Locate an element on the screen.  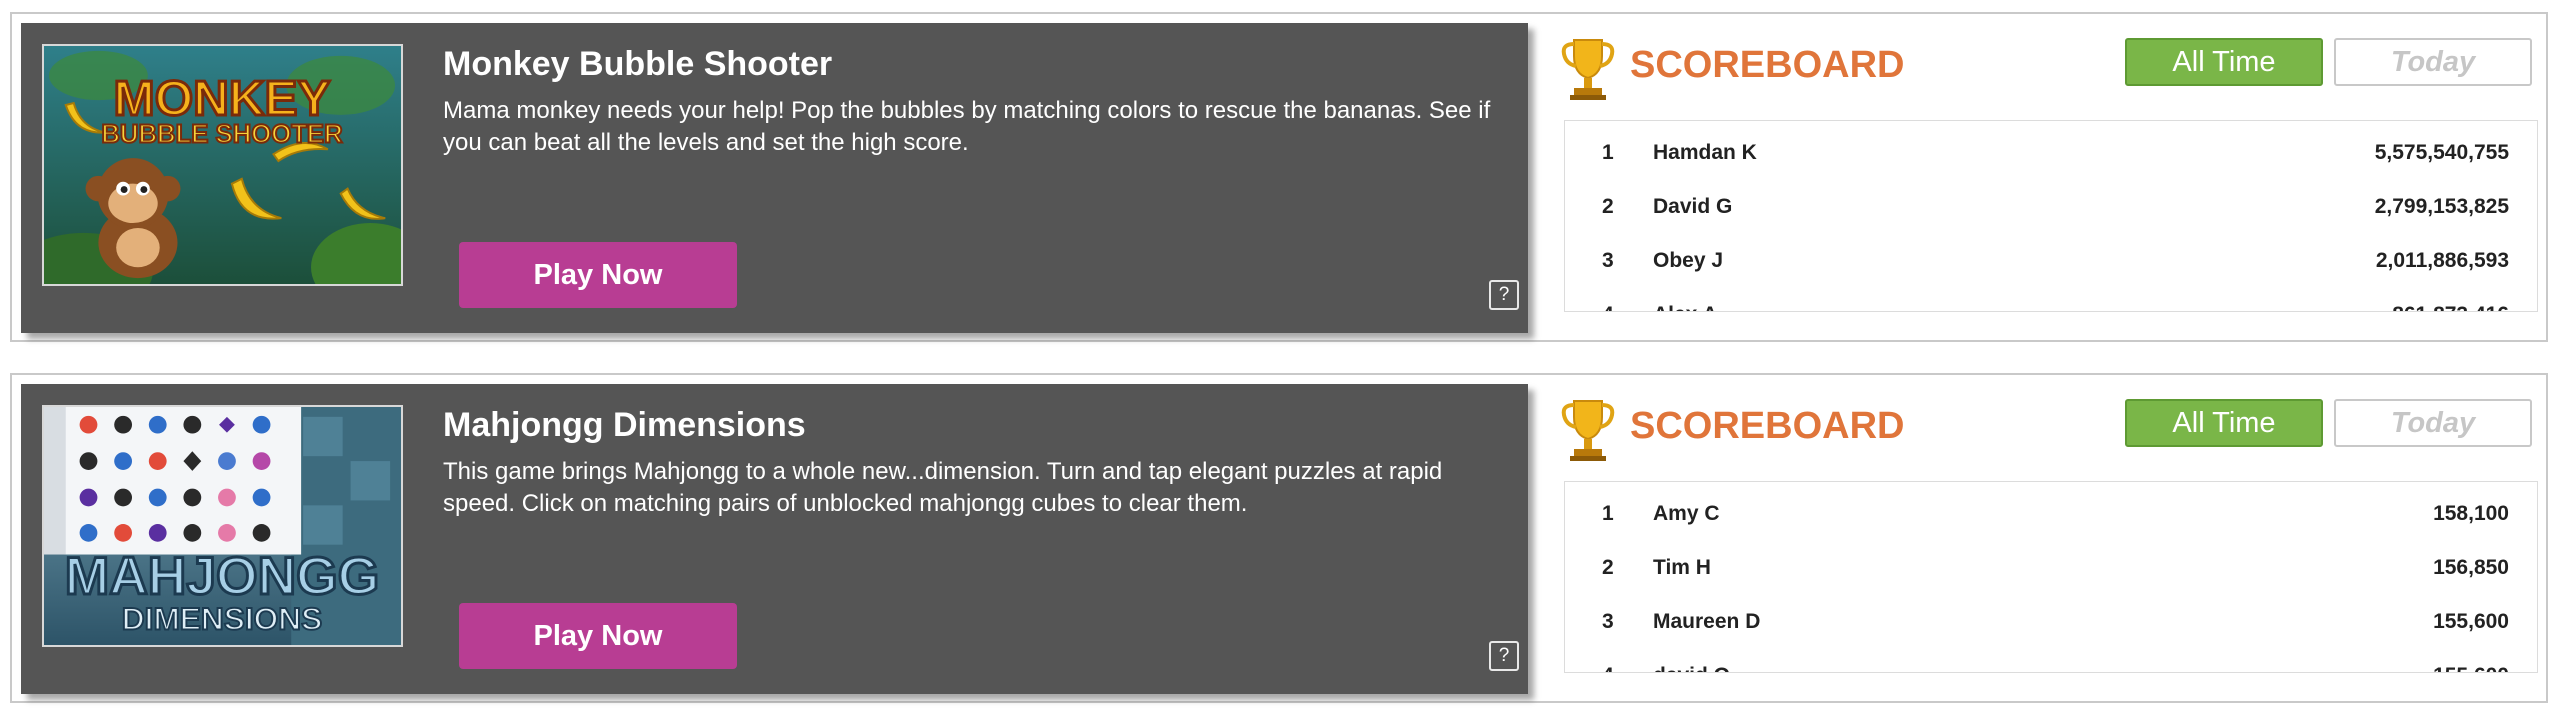
score-row: 2 Tim H 156,850 is located at coordinates (2051, 569).